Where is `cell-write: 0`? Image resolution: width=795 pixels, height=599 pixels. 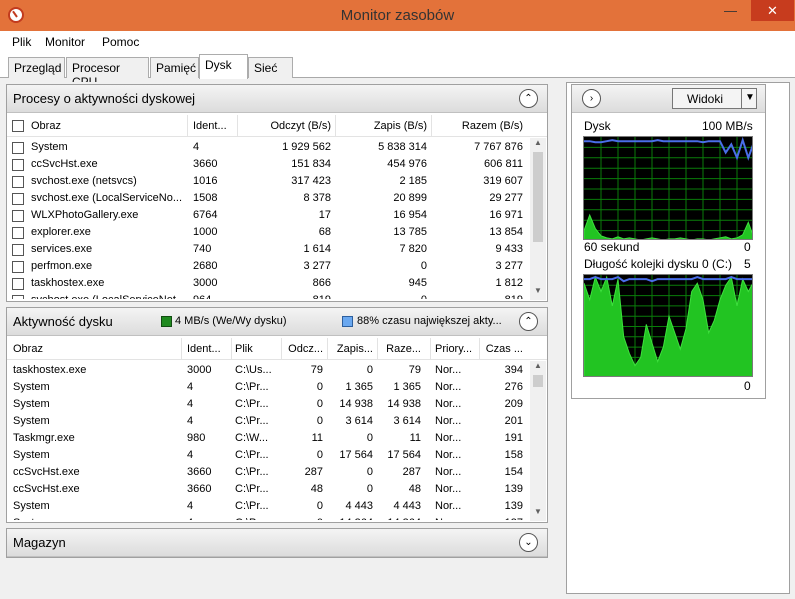 cell-write: 0 is located at coordinates (382, 296).